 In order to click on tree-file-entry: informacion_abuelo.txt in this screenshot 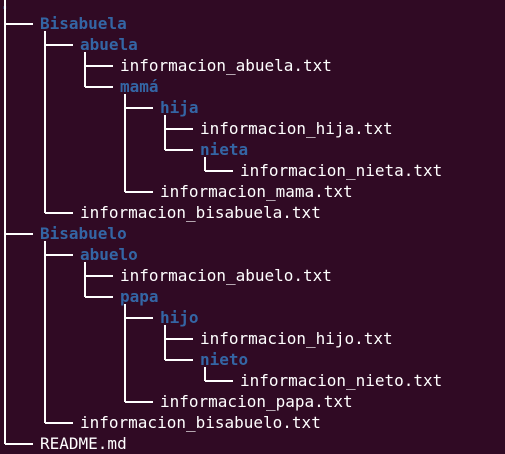, I will do `click(226, 275)`.